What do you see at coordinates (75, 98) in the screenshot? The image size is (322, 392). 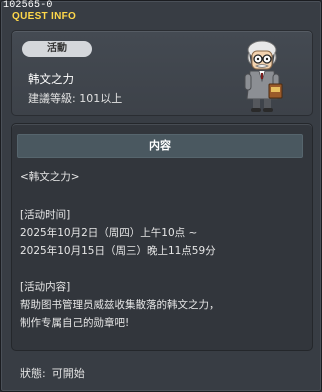 I see `recommended-level: 建議等級: 101以上` at bounding box center [75, 98].